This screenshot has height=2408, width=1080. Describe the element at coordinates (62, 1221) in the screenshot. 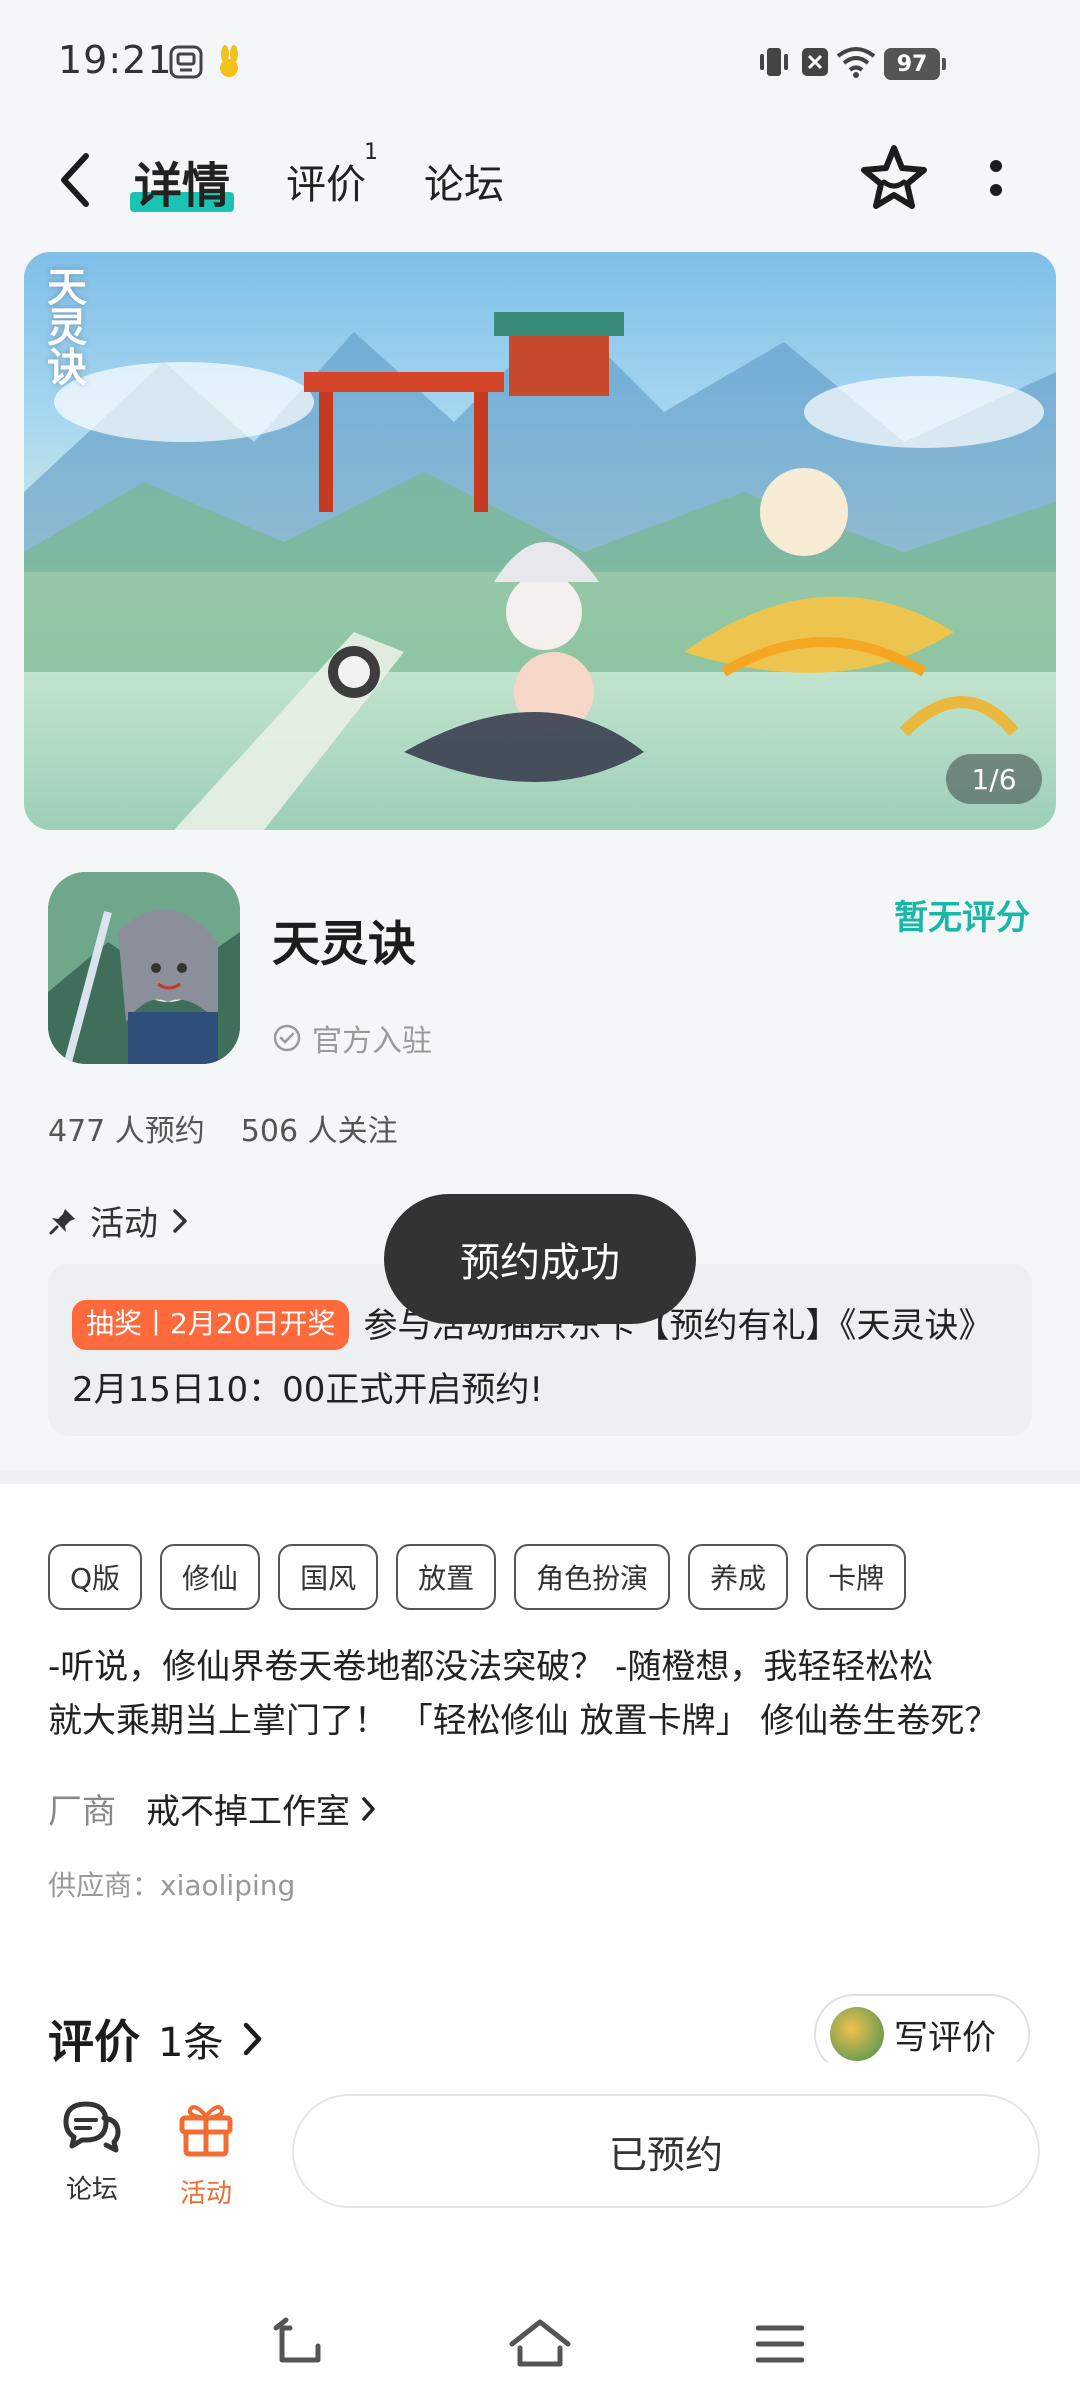

I see `pin-icon` at that location.